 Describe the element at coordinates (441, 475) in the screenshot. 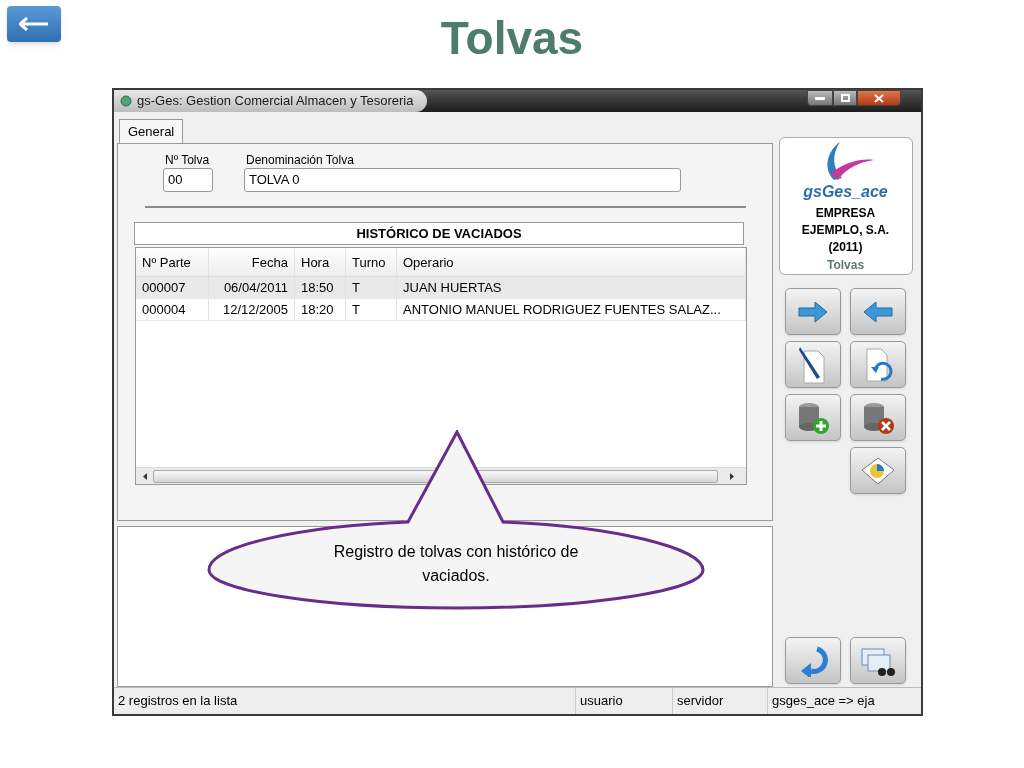

I see `horizontal-scrollbar` at that location.